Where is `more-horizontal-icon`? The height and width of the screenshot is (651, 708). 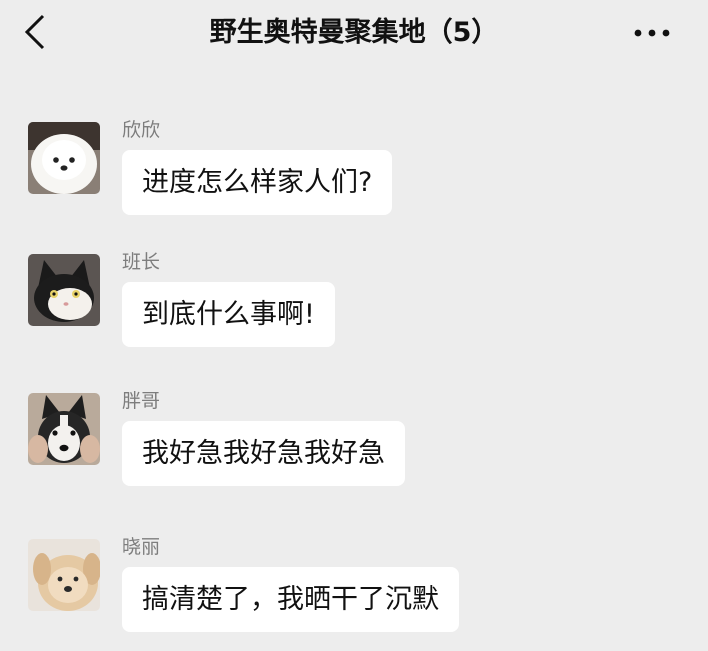
more-horizontal-icon is located at coordinates (652, 33).